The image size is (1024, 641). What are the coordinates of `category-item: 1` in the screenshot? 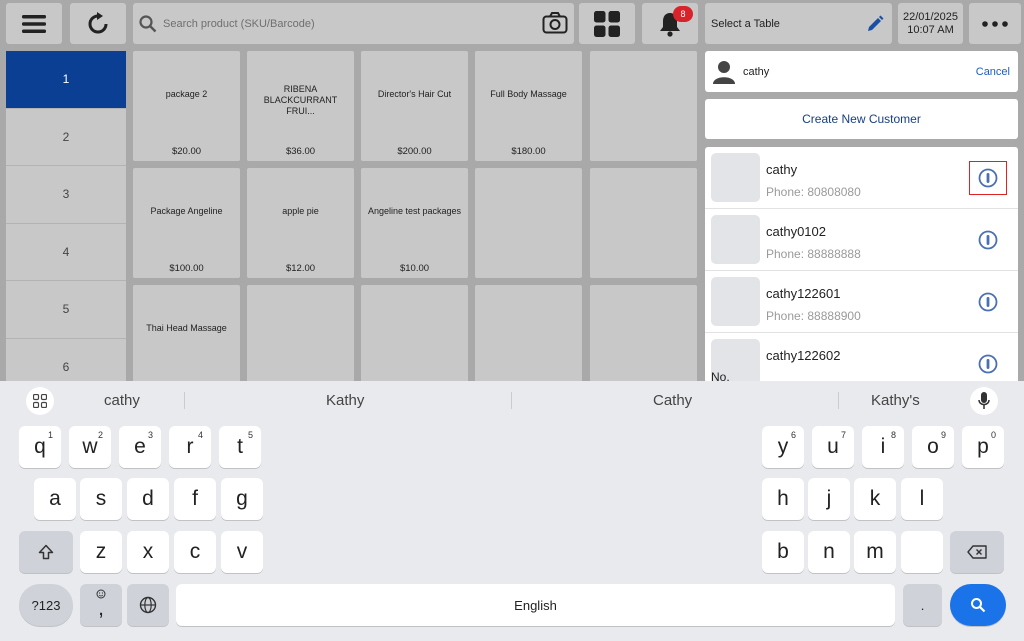 It's located at (66, 80).